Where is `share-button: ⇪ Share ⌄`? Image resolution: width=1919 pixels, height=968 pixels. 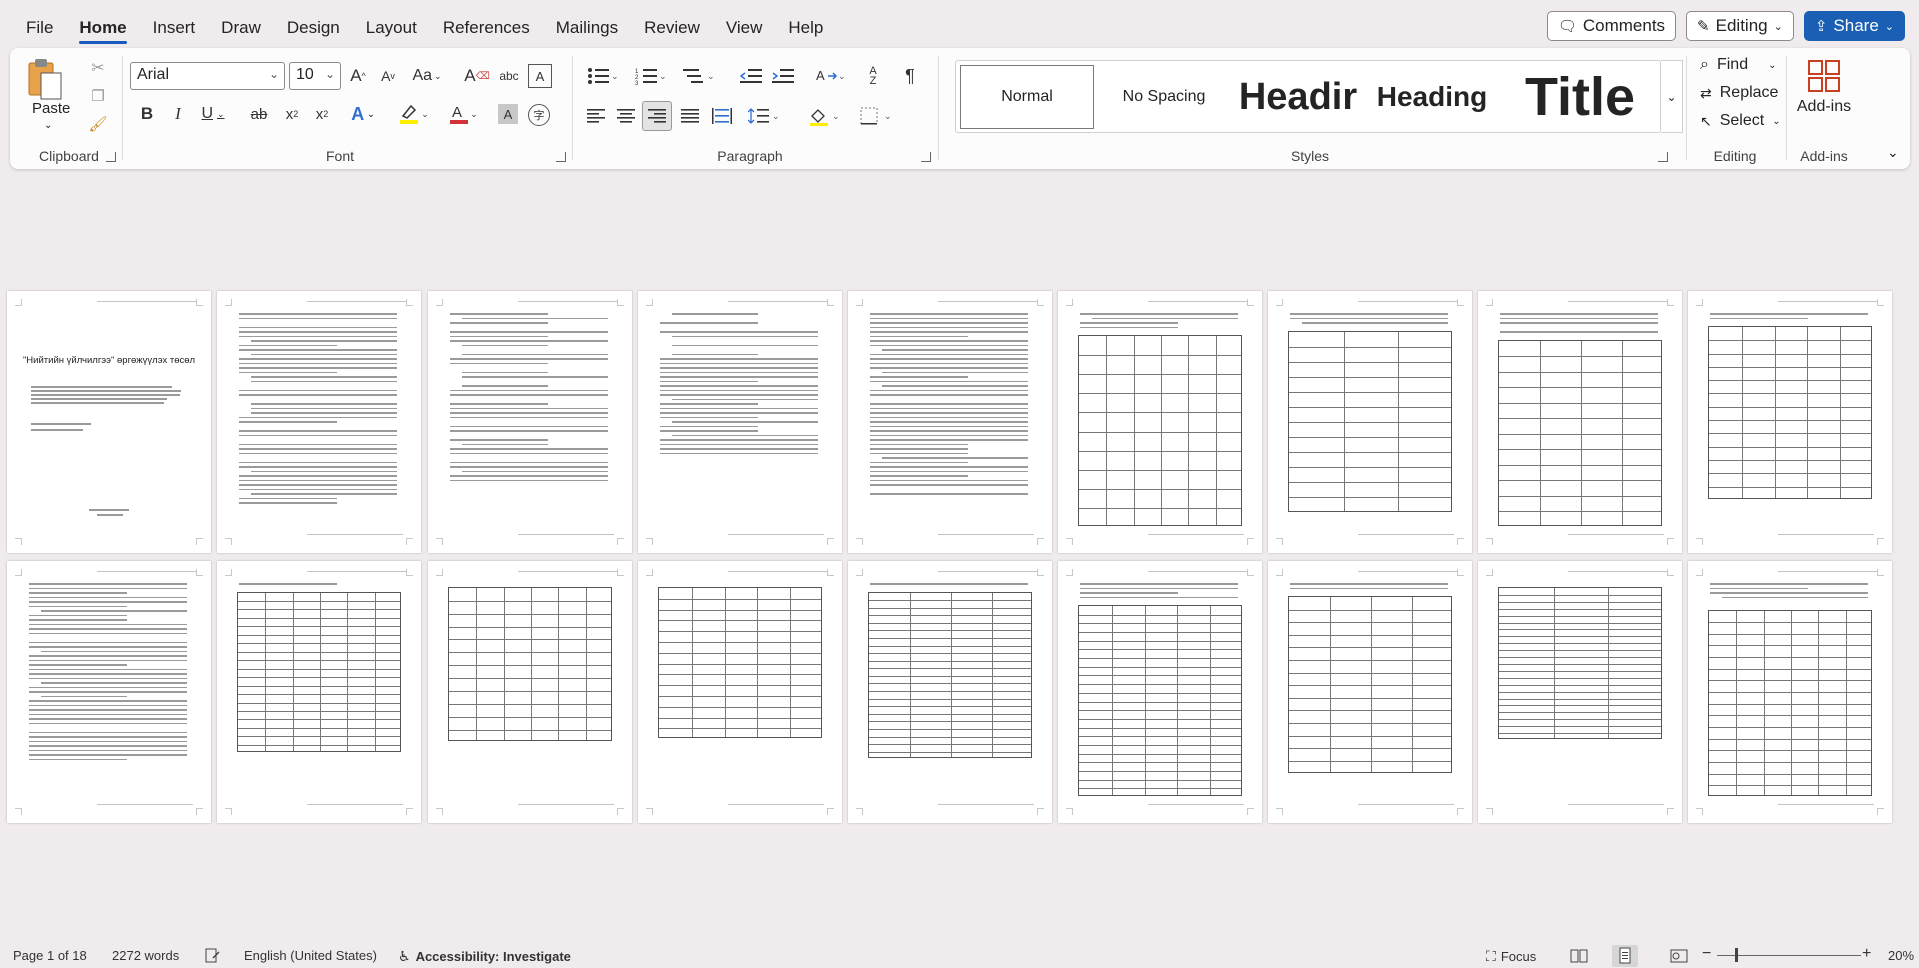 share-button: ⇪ Share ⌄ is located at coordinates (1854, 26).